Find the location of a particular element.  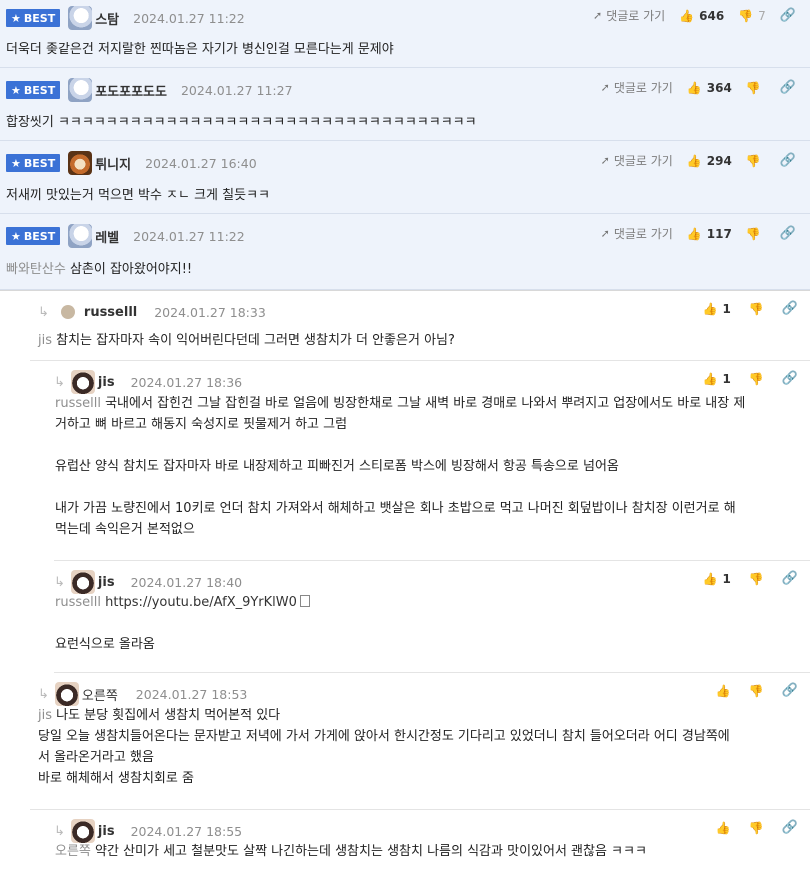

like-button: 👍 117 is located at coordinates (709, 234).